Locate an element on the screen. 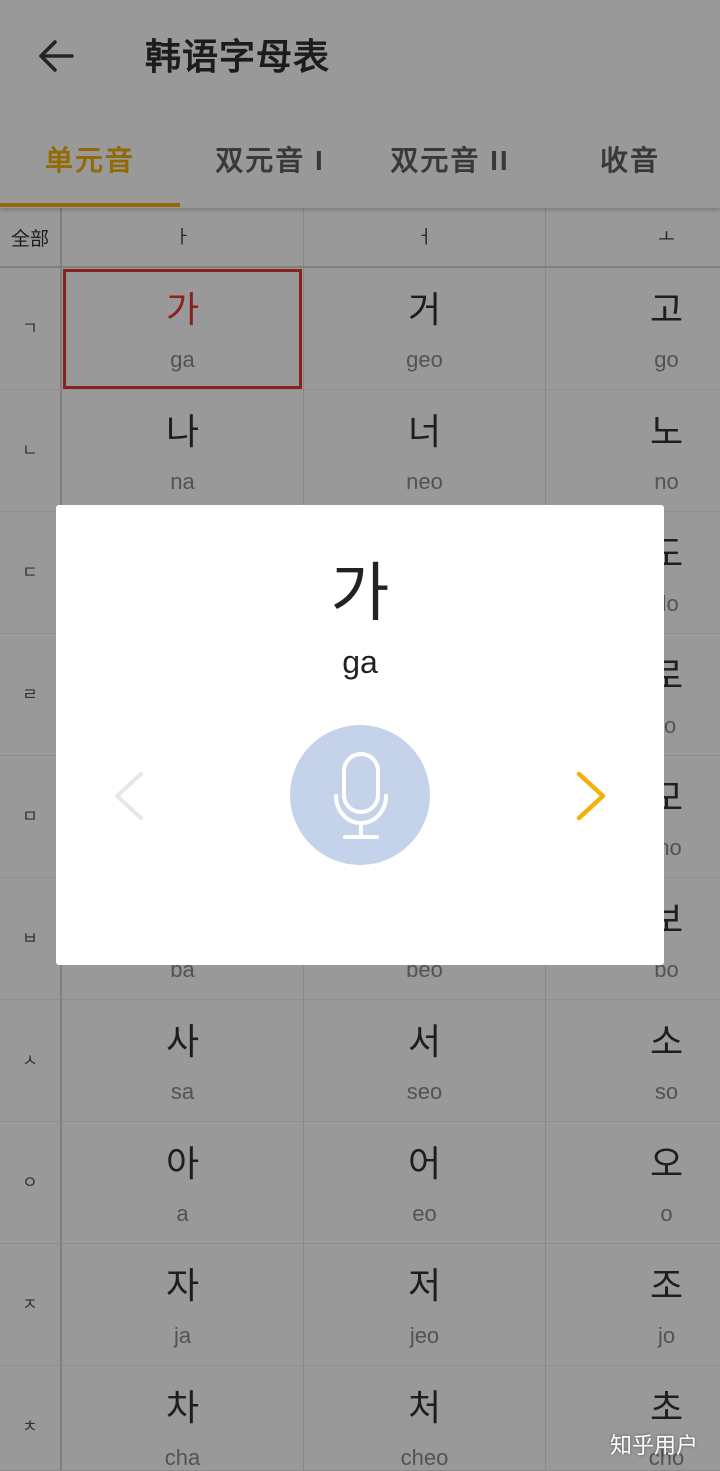 This screenshot has width=720, height=1471. dialog-syllable-char: 가 is located at coordinates (360, 593).